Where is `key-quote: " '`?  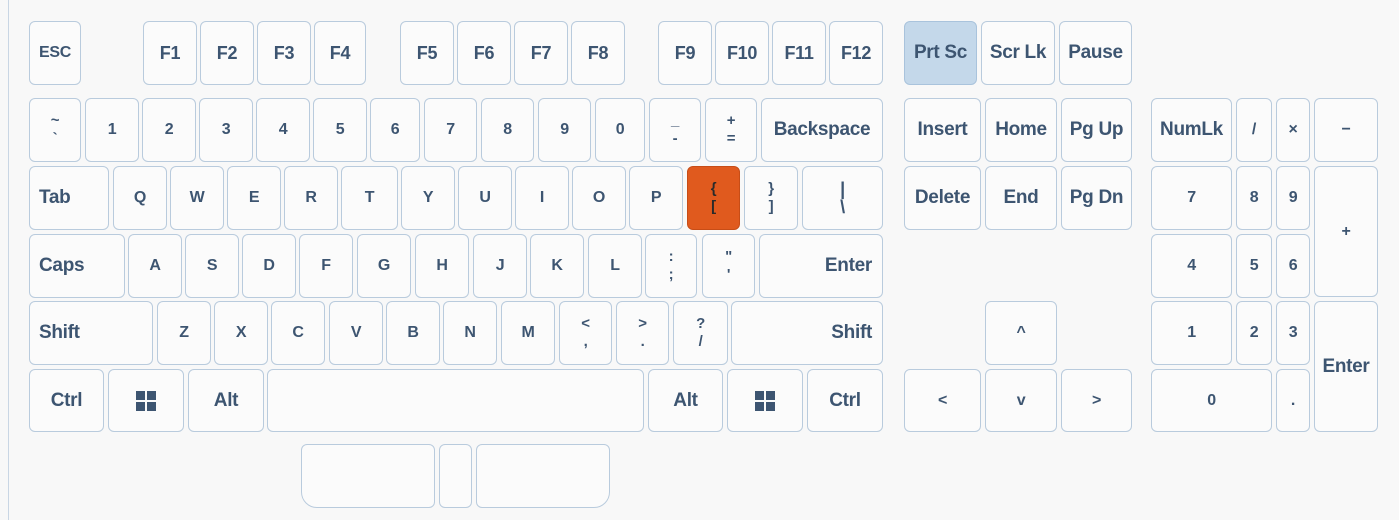
key-quote: " ' is located at coordinates (728, 266).